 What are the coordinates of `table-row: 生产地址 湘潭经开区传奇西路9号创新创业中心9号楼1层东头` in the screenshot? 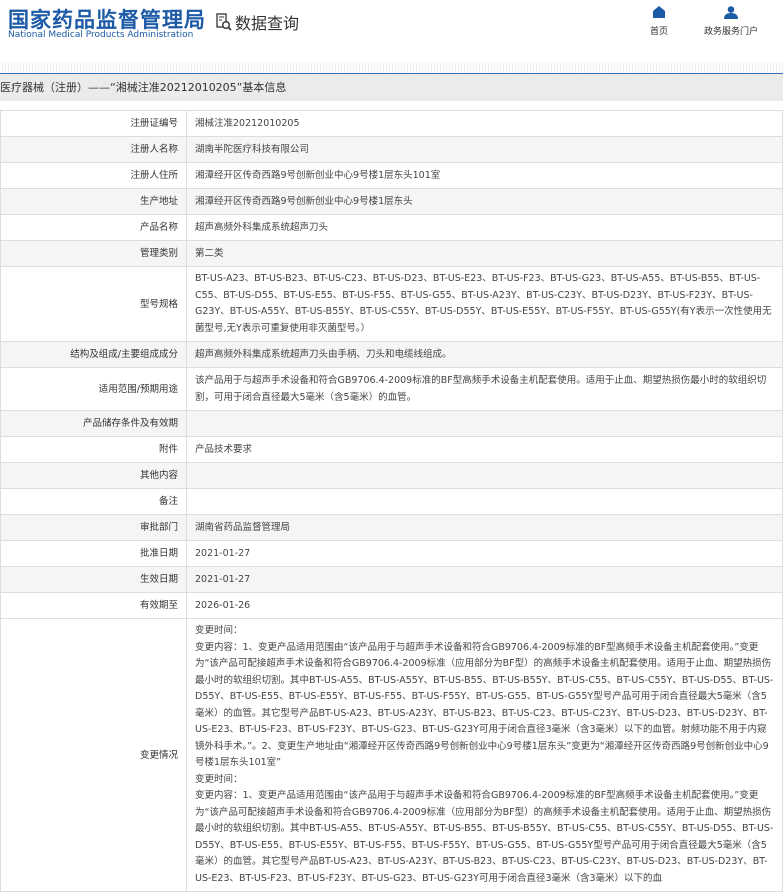 It's located at (391, 201).